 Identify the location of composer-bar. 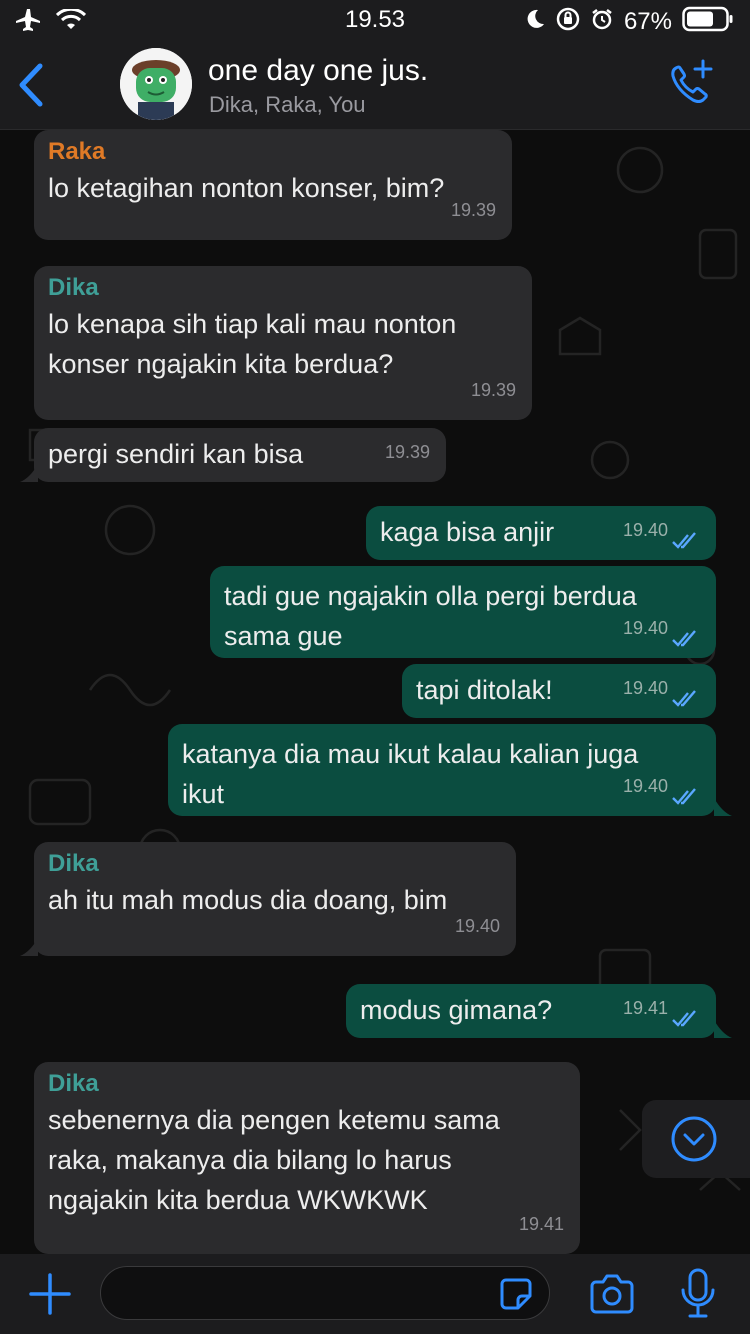
(375, 1294).